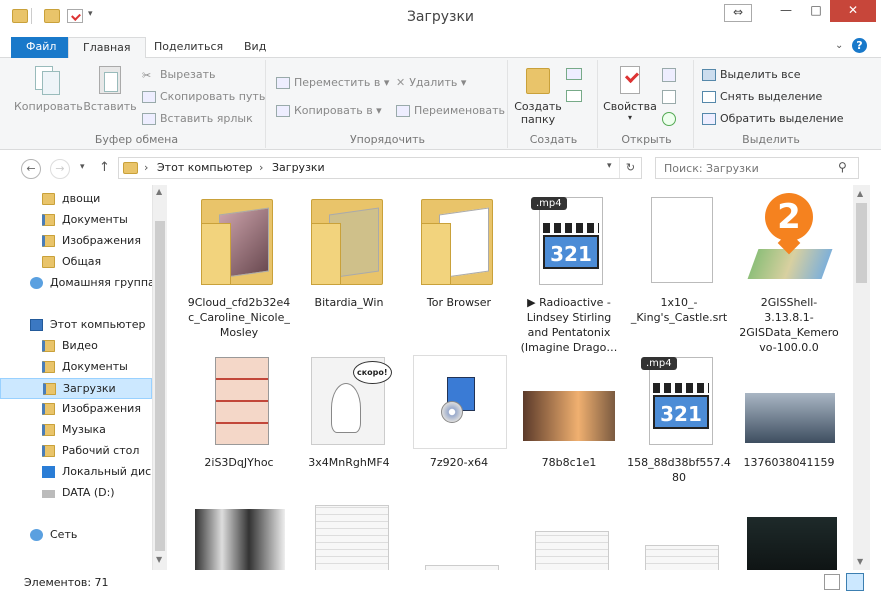  I want to click on edit-icon, so click(669, 97).